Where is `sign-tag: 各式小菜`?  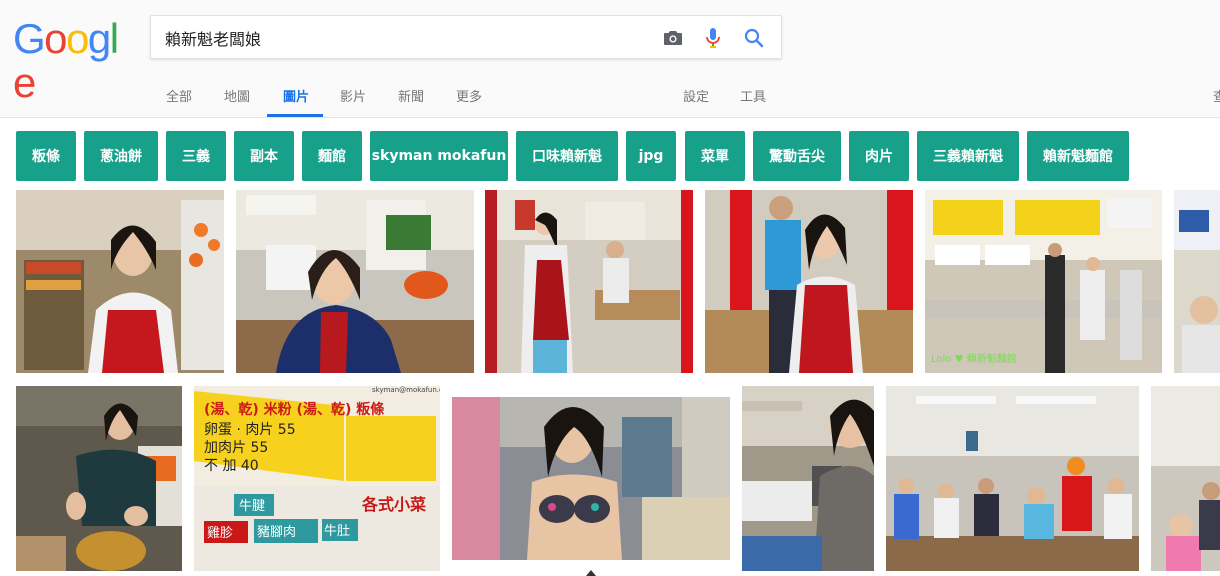 sign-tag: 各式小菜 is located at coordinates (393, 504).